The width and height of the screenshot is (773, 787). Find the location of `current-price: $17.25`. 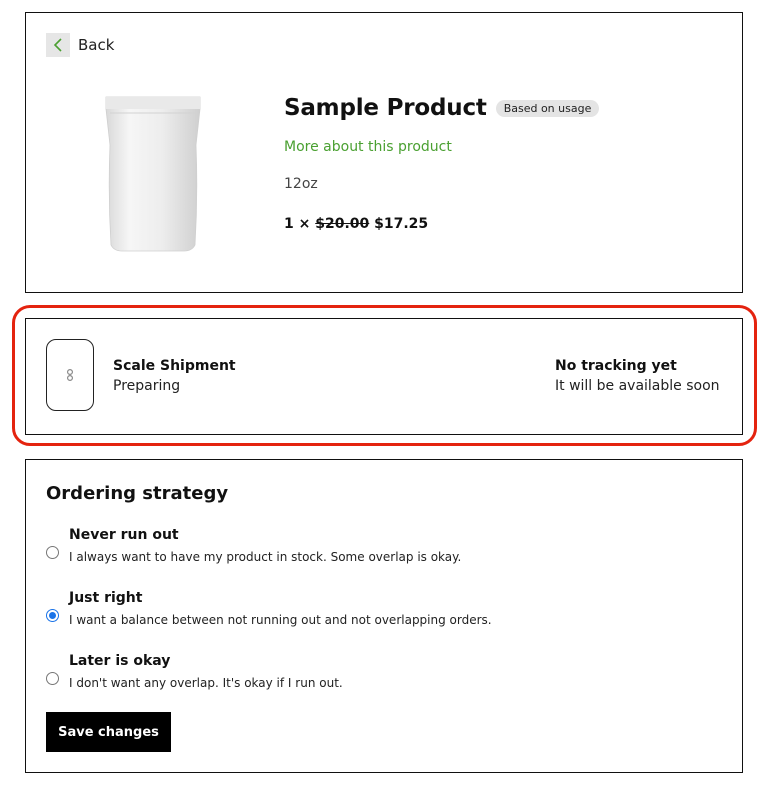

current-price: $17.25 is located at coordinates (401, 224).